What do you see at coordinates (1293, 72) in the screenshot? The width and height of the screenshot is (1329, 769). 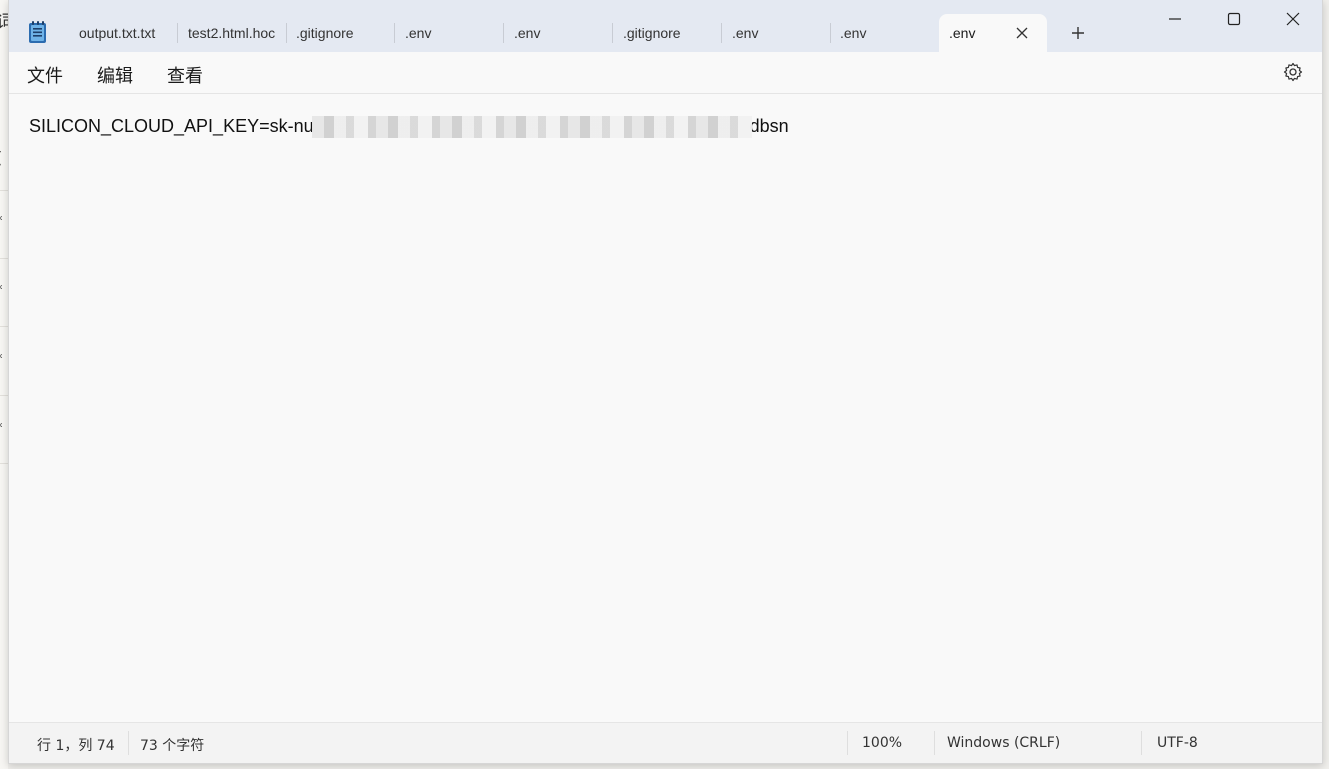 I see `gear-icon` at bounding box center [1293, 72].